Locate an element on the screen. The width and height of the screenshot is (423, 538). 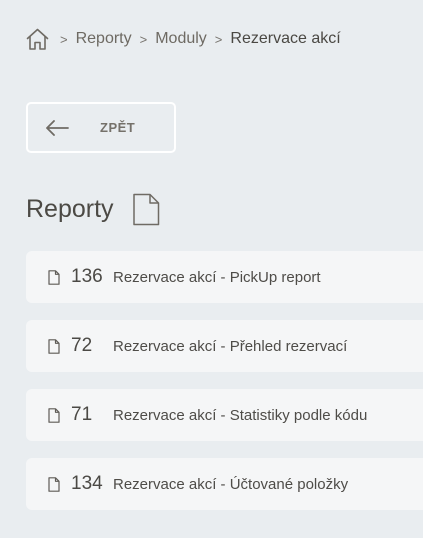
report-item: 72 Rezervace akcí - Přehled rezervací is located at coordinates (224, 346).